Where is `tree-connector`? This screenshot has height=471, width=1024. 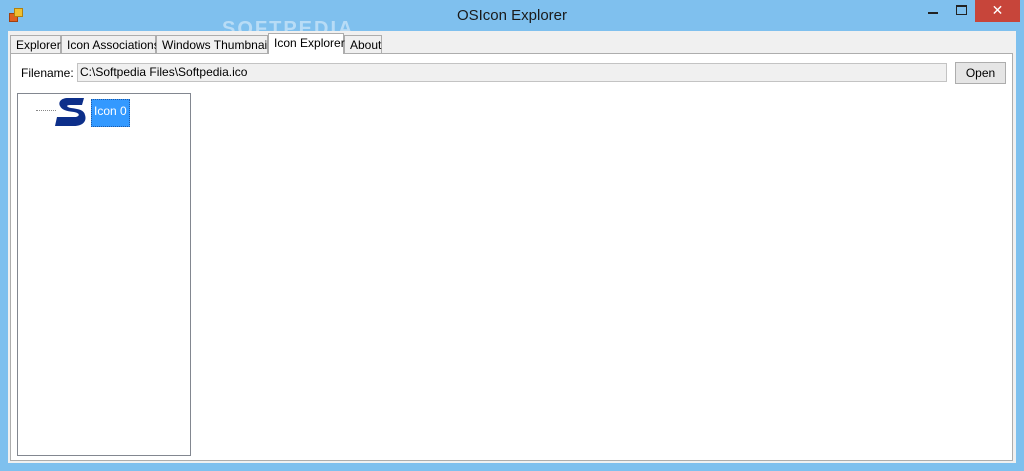
tree-connector is located at coordinates (46, 110).